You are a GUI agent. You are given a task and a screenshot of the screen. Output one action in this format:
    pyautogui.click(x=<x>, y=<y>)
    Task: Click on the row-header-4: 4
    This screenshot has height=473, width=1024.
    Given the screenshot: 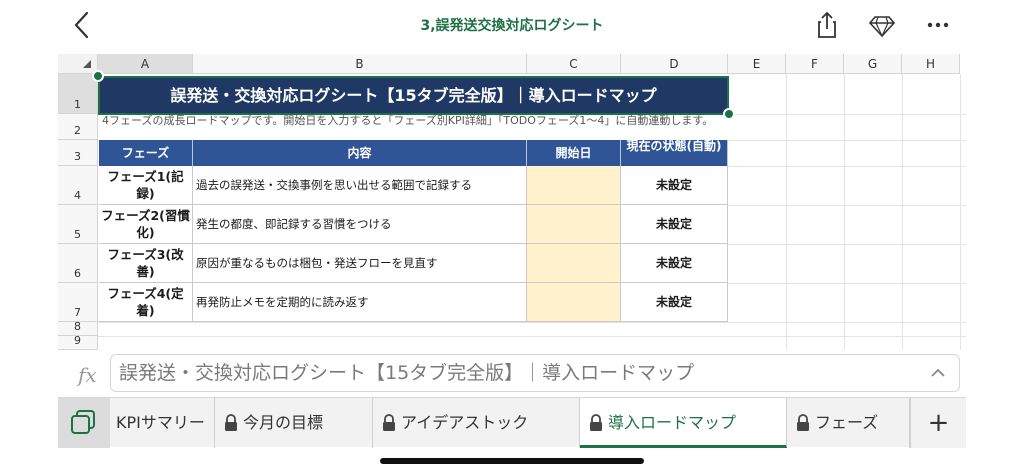 What is the action you would take?
    pyautogui.click(x=78, y=185)
    